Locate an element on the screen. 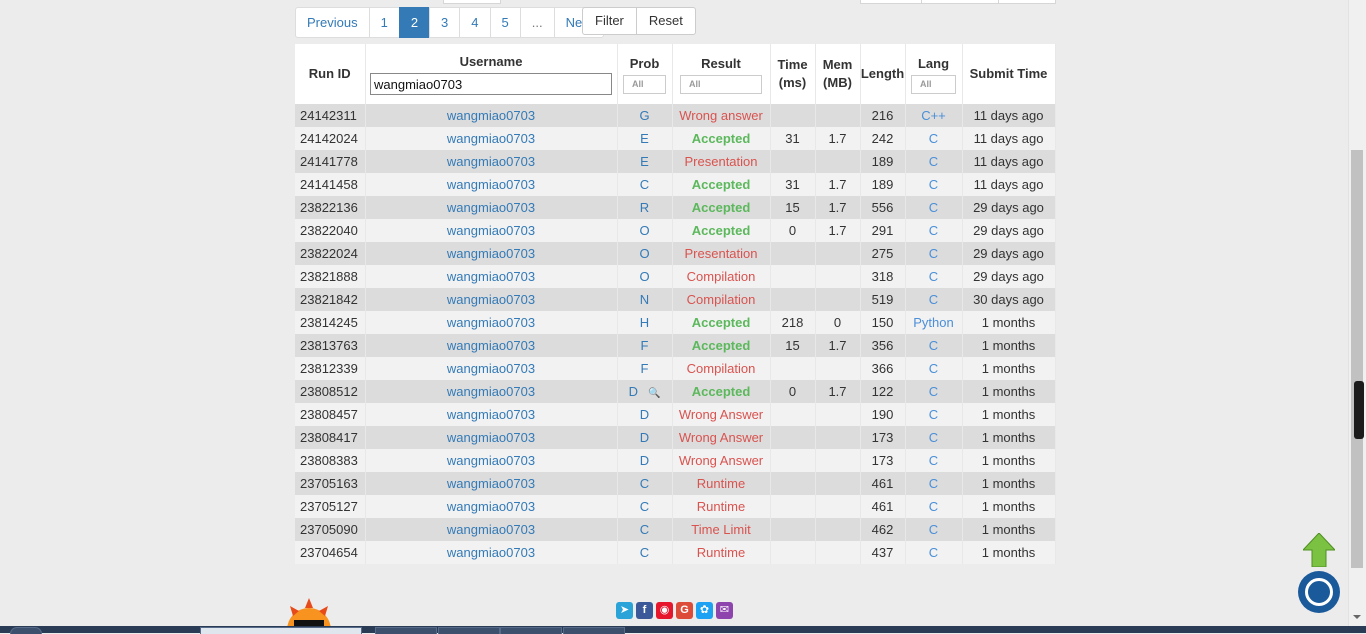  length-cell-text: 556 is located at coordinates (883, 207).